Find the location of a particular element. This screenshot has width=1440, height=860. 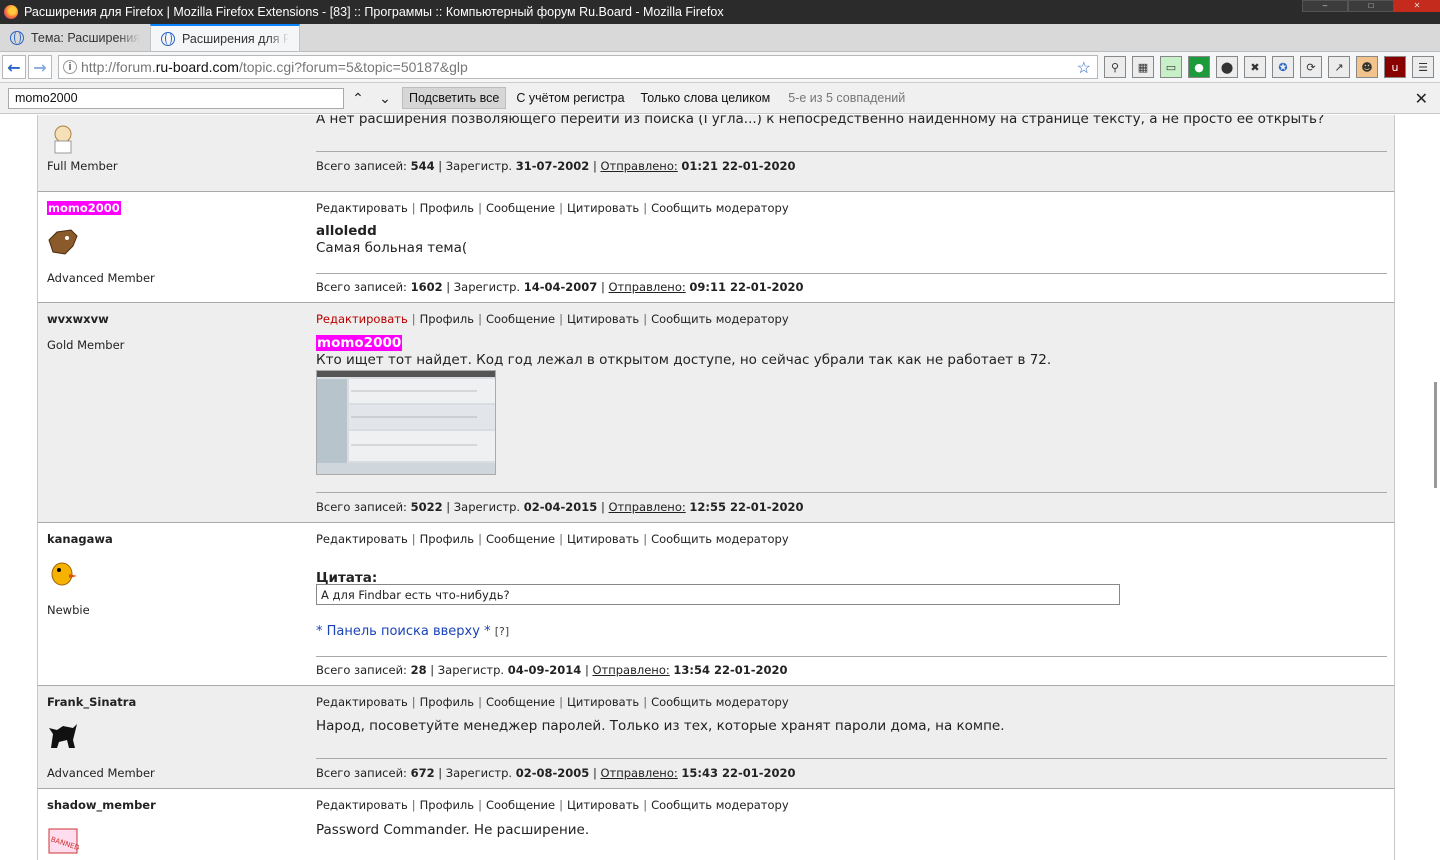

member-rank: Full Member is located at coordinates (82, 166).